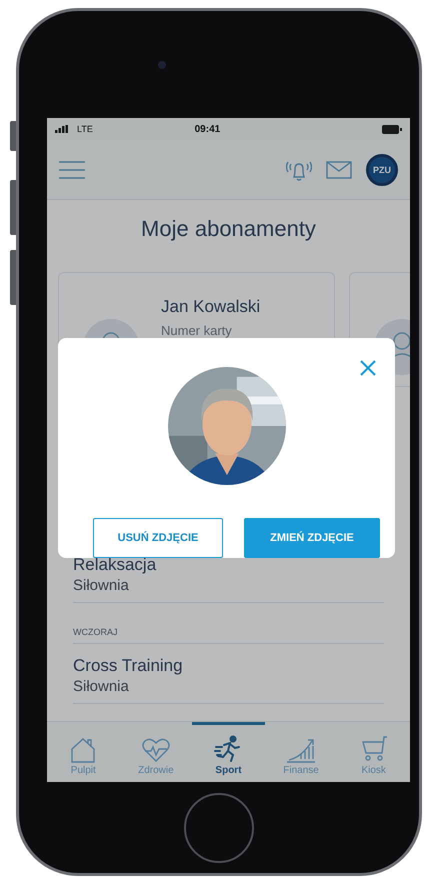 The width and height of the screenshot is (434, 883). Describe the element at coordinates (219, 827) in the screenshot. I see `home-button` at that location.